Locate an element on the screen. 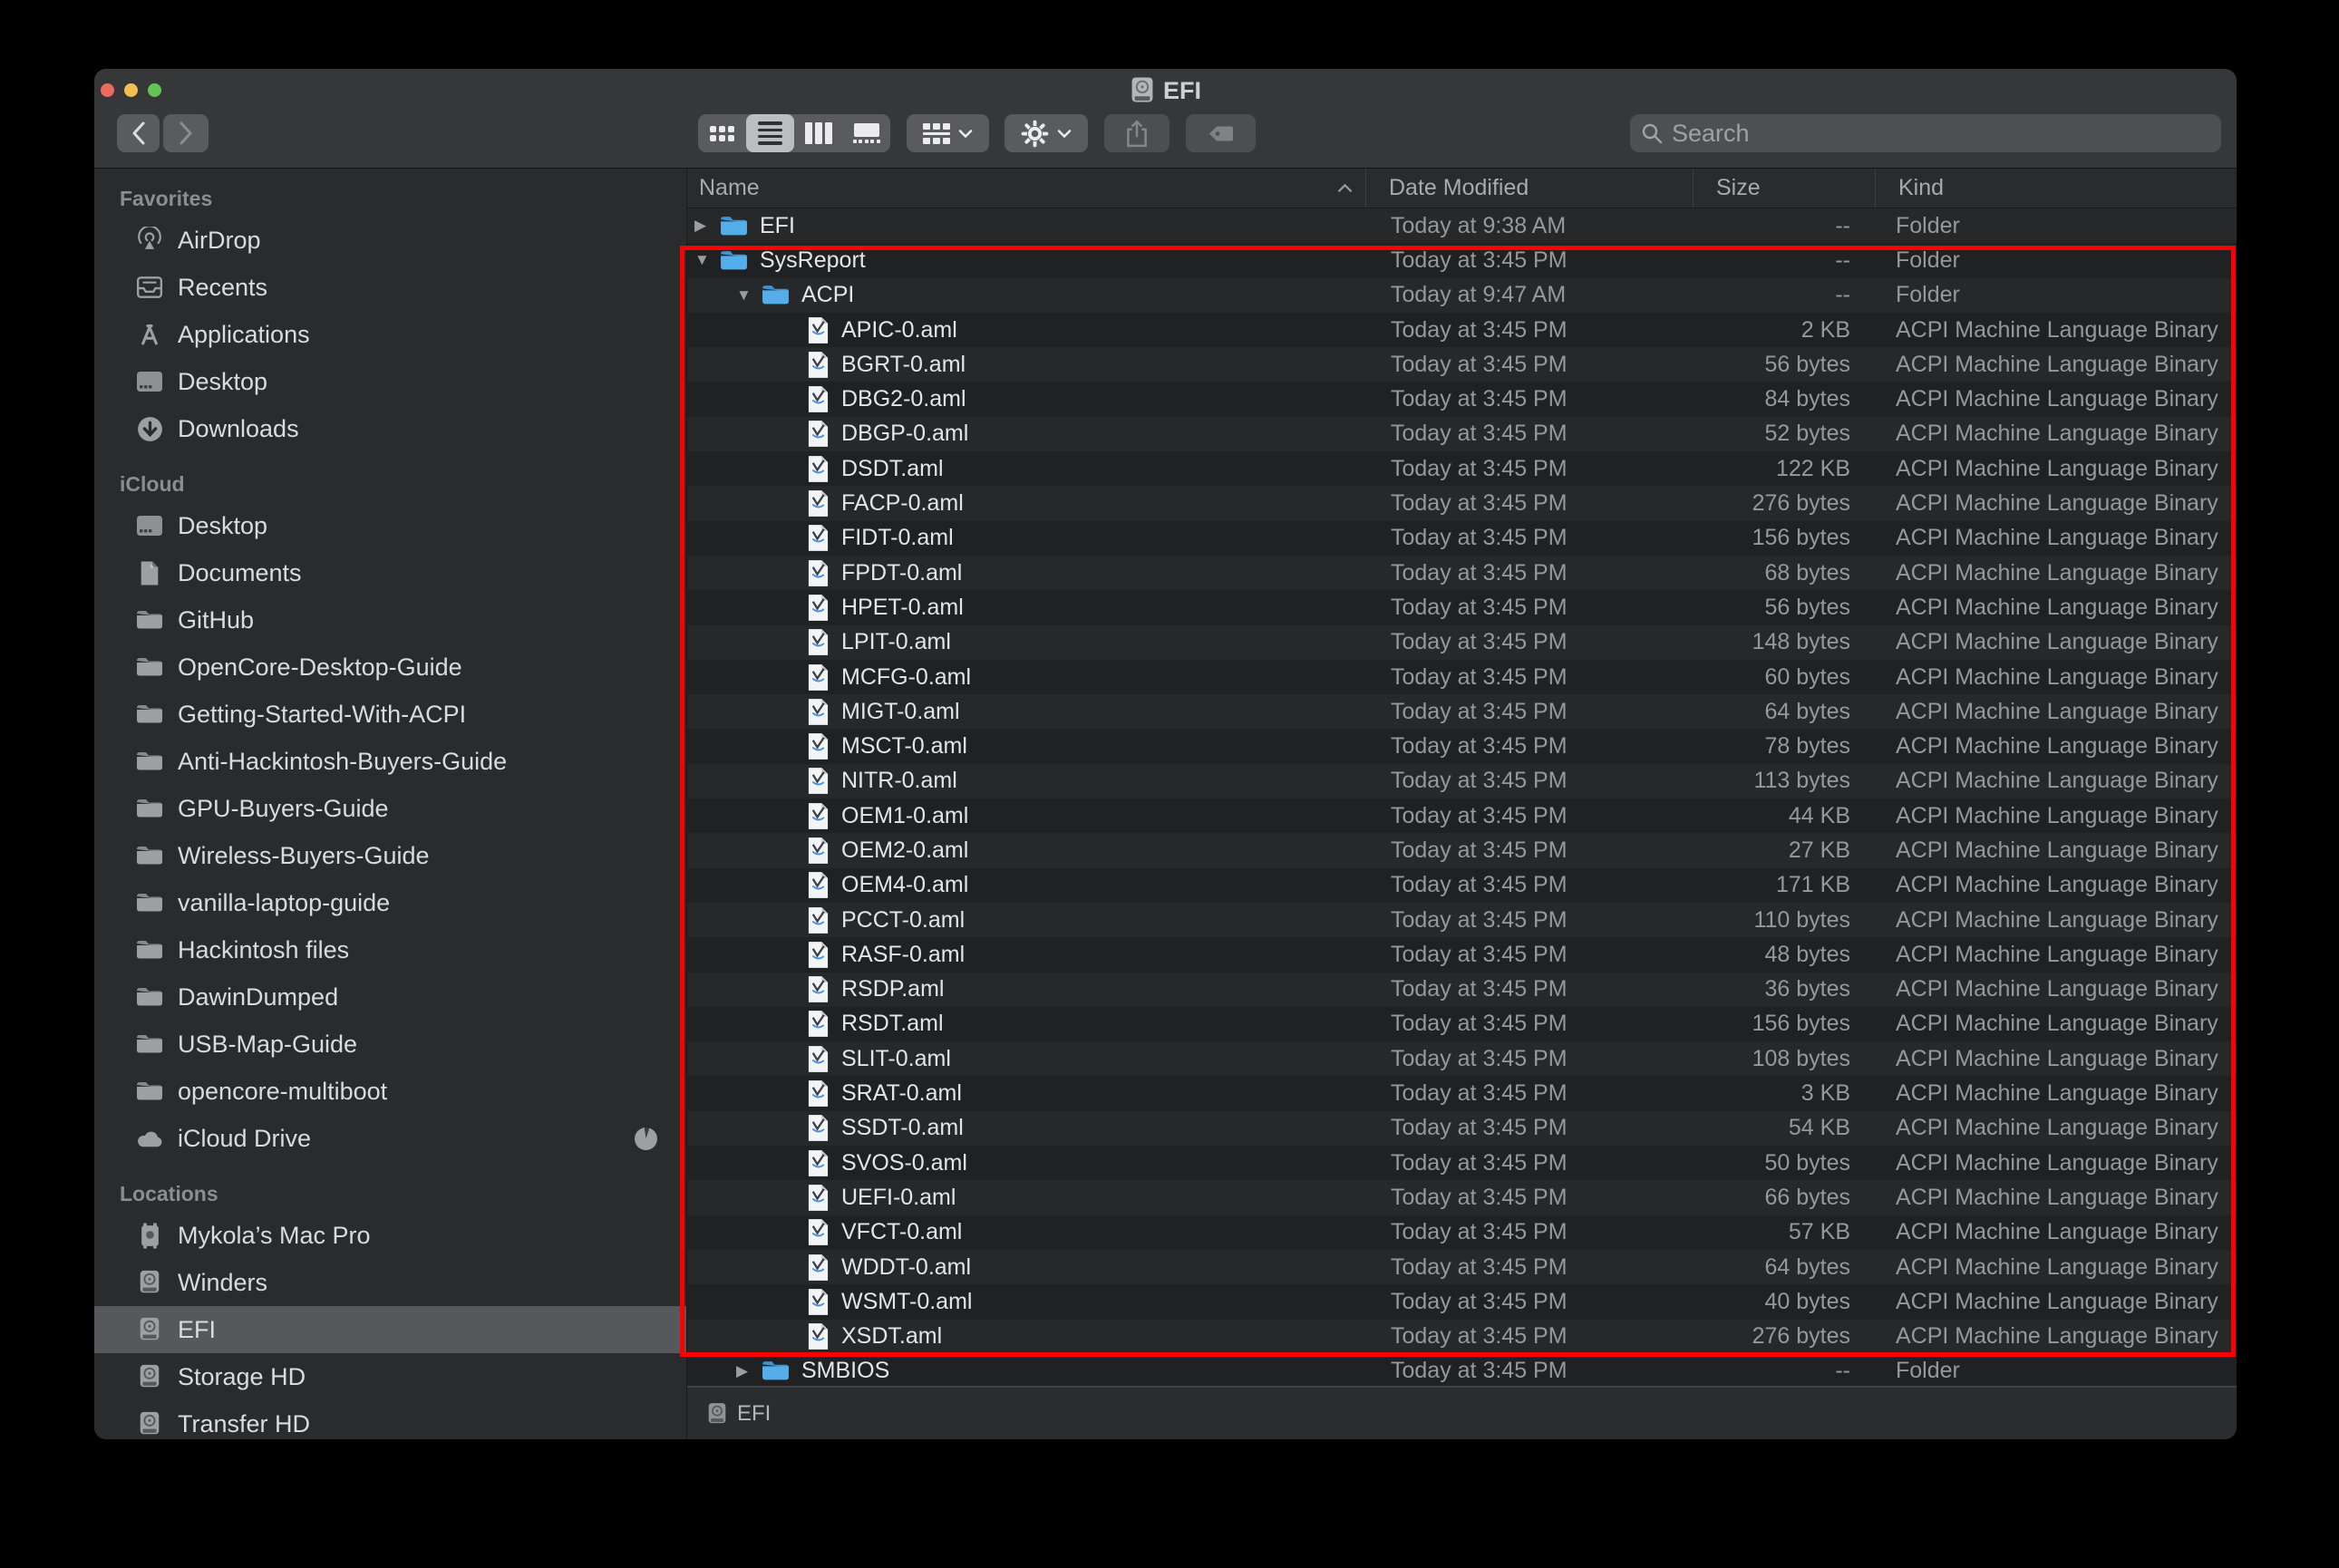 The height and width of the screenshot is (1568, 2339). icon-view-button is located at coordinates (722, 133).